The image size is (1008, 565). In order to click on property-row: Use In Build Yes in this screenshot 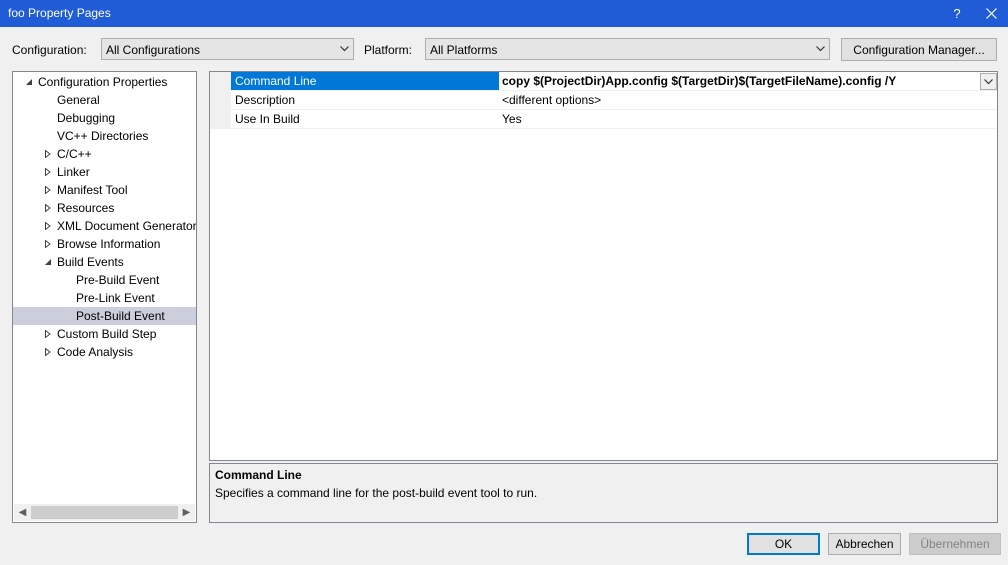, I will do `click(603, 119)`.